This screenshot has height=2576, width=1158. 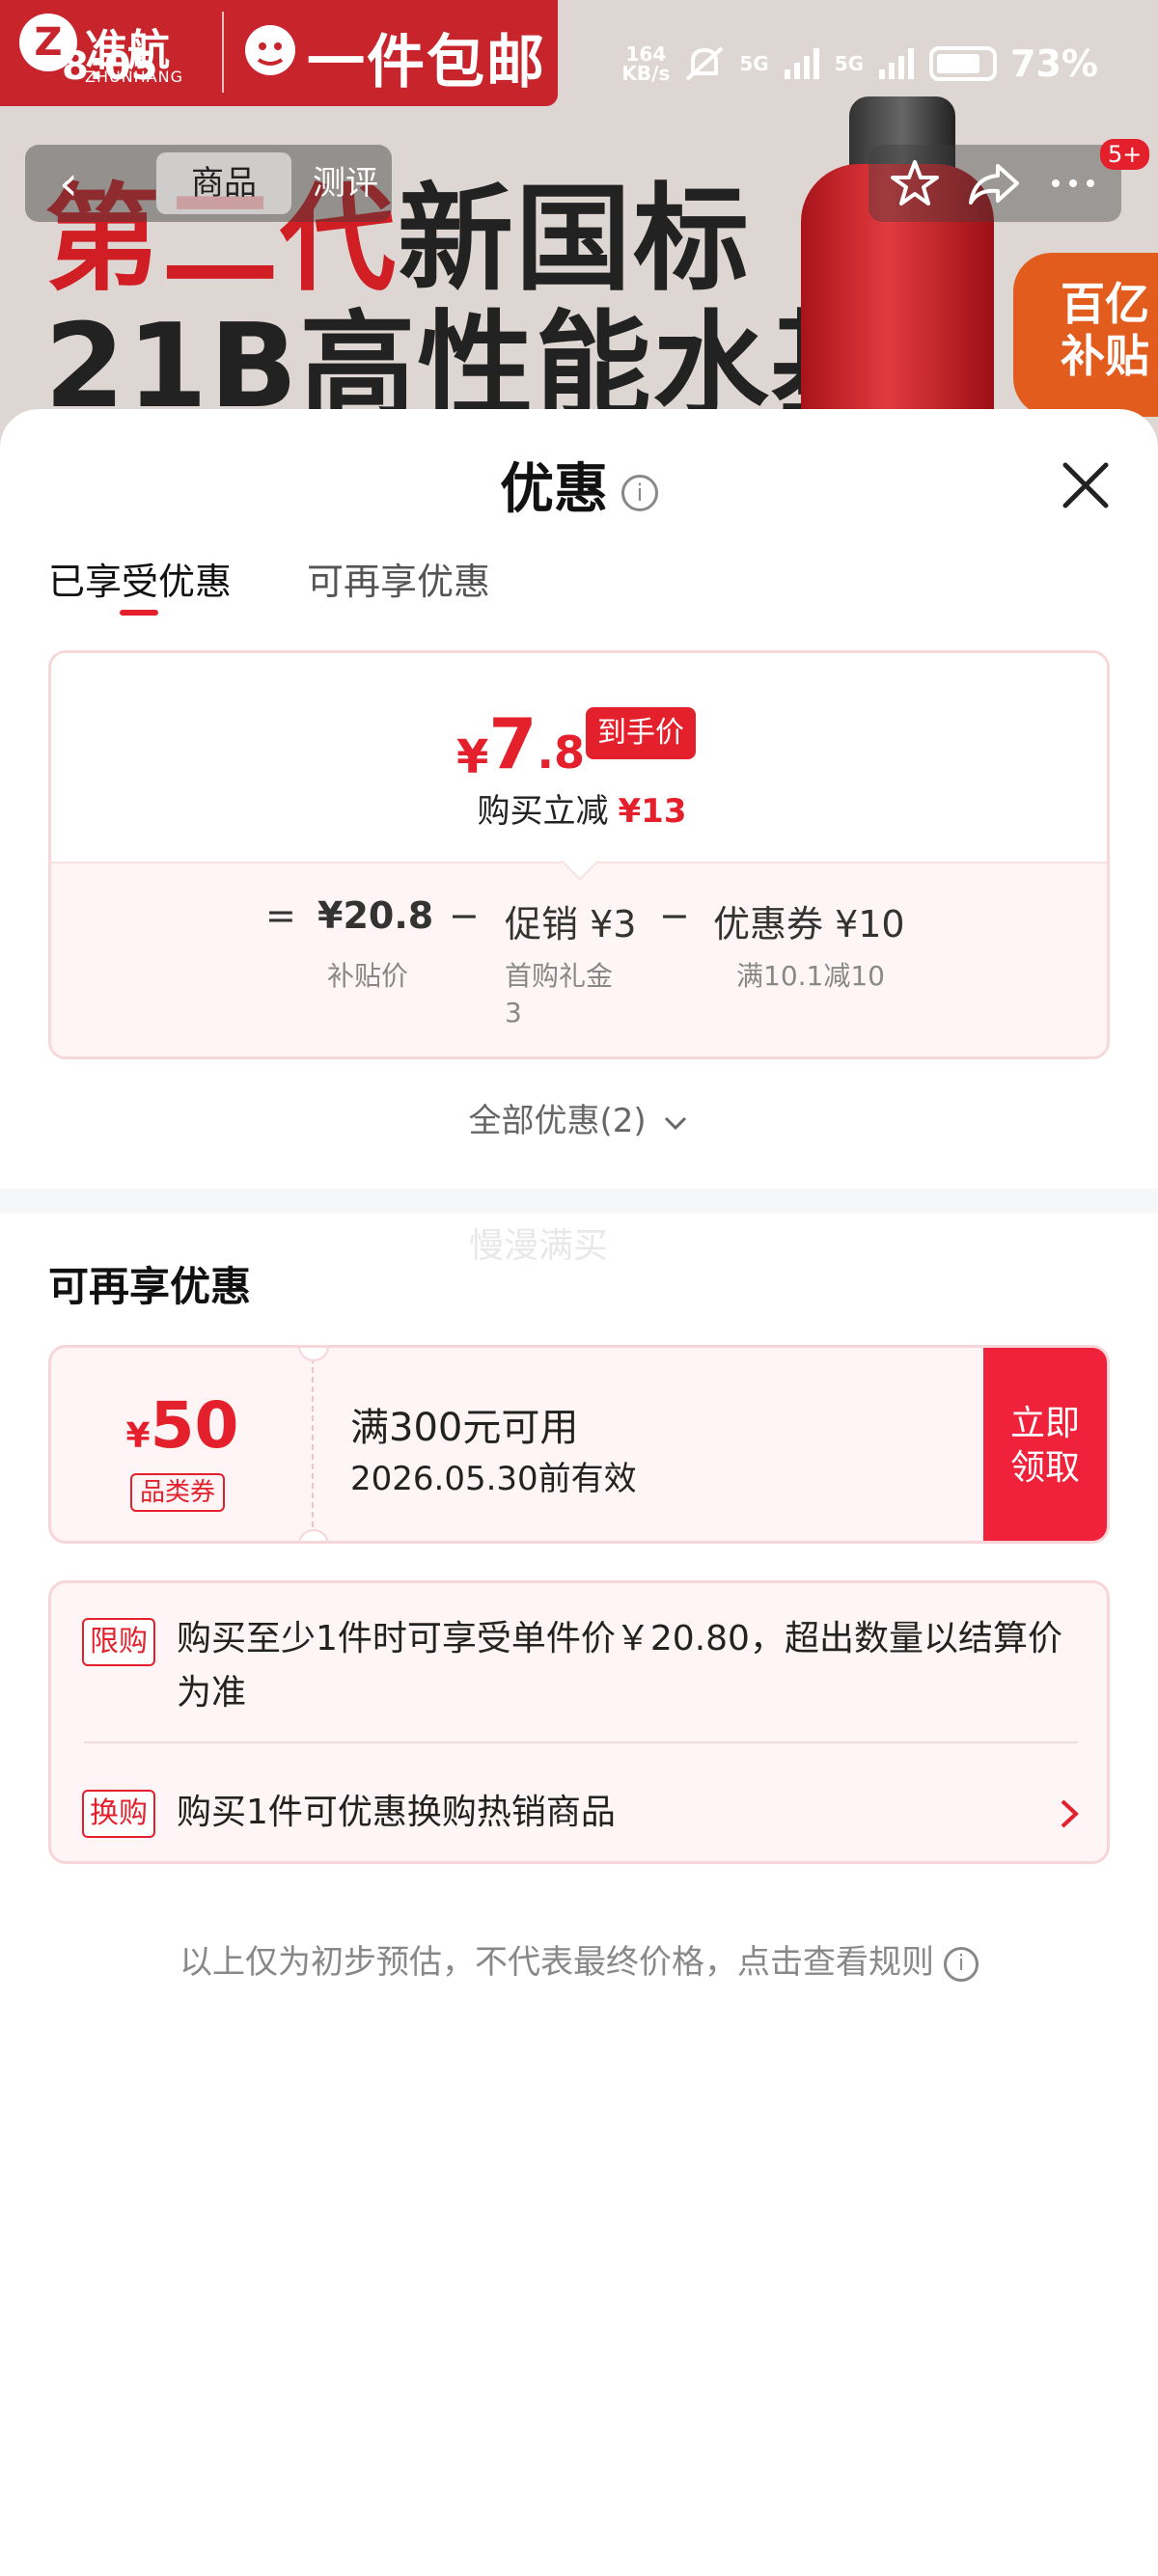 I want to click on coupon-amount: ¥50, so click(x=182, y=1425).